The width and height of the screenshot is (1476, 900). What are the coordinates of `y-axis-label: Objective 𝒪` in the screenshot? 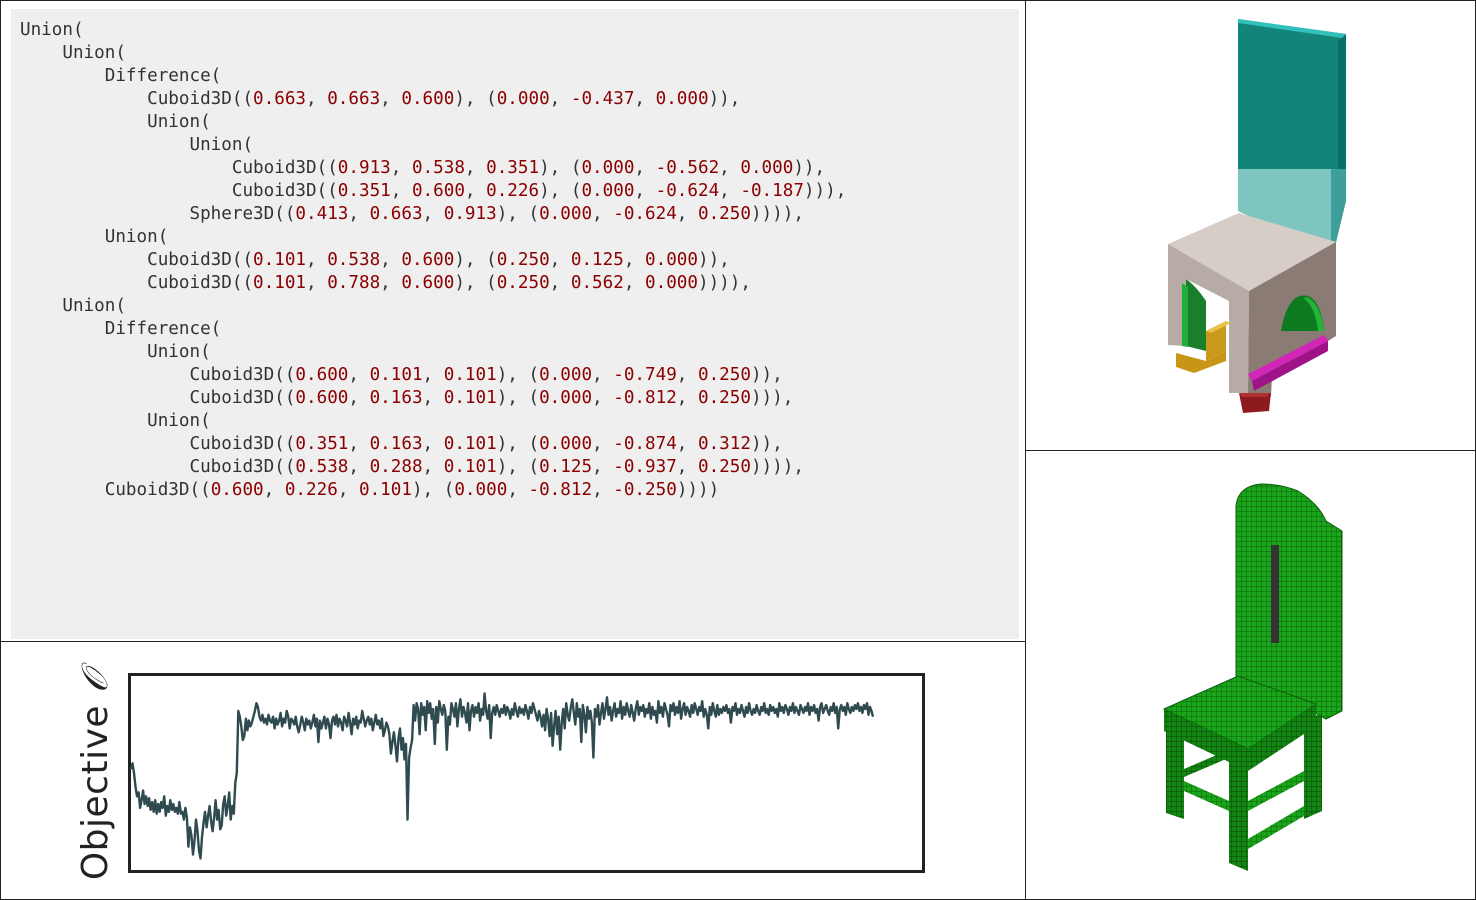 It's located at (96, 775).